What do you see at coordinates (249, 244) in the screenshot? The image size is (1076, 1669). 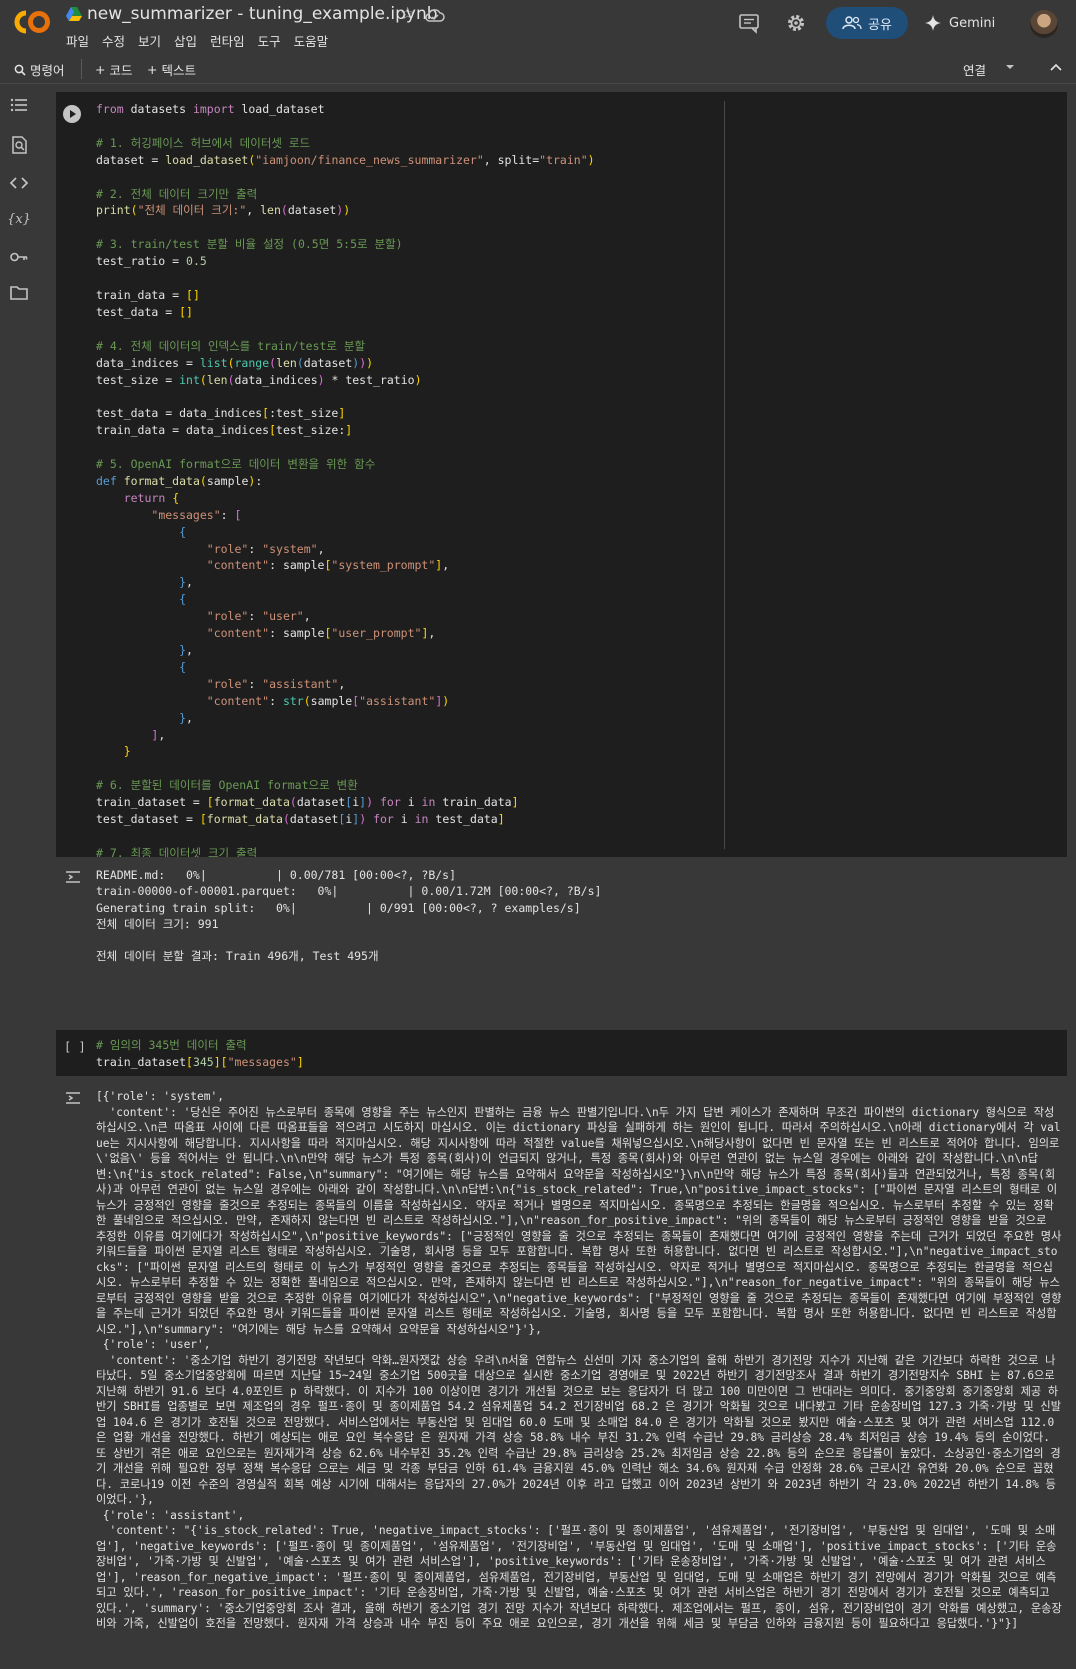 I see `comment-line: # 3. train/test 분할 비율 설정 (0.5면 5:5로 분할)` at bounding box center [249, 244].